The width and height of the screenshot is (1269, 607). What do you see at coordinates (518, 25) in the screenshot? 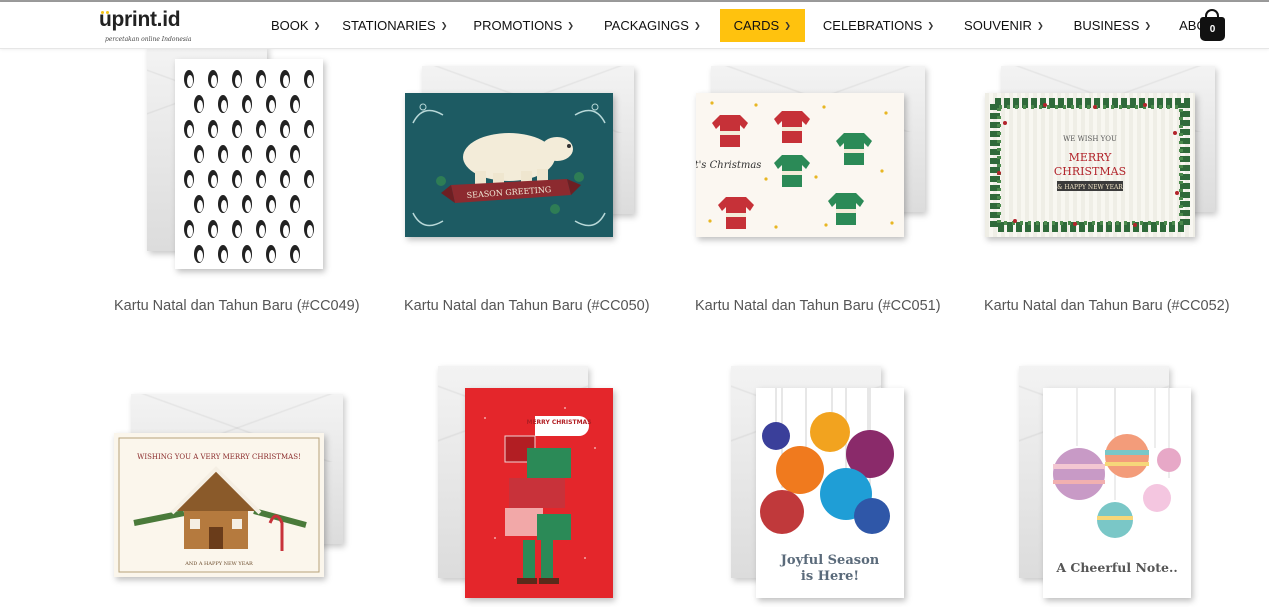
I see `nav-label: PROMOTIONS` at bounding box center [518, 25].